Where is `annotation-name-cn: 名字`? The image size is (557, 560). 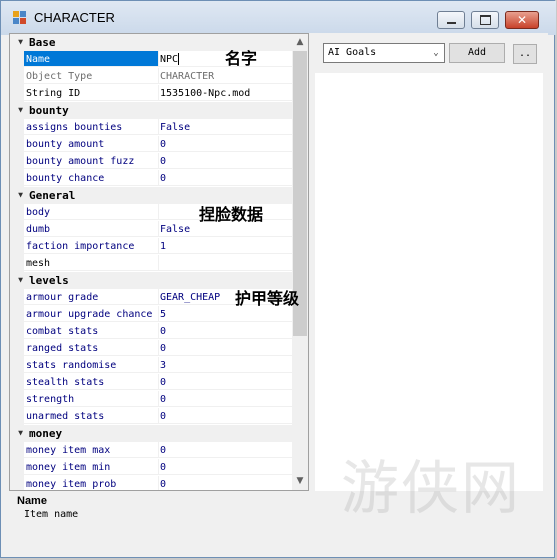 annotation-name-cn: 名字 is located at coordinates (241, 58).